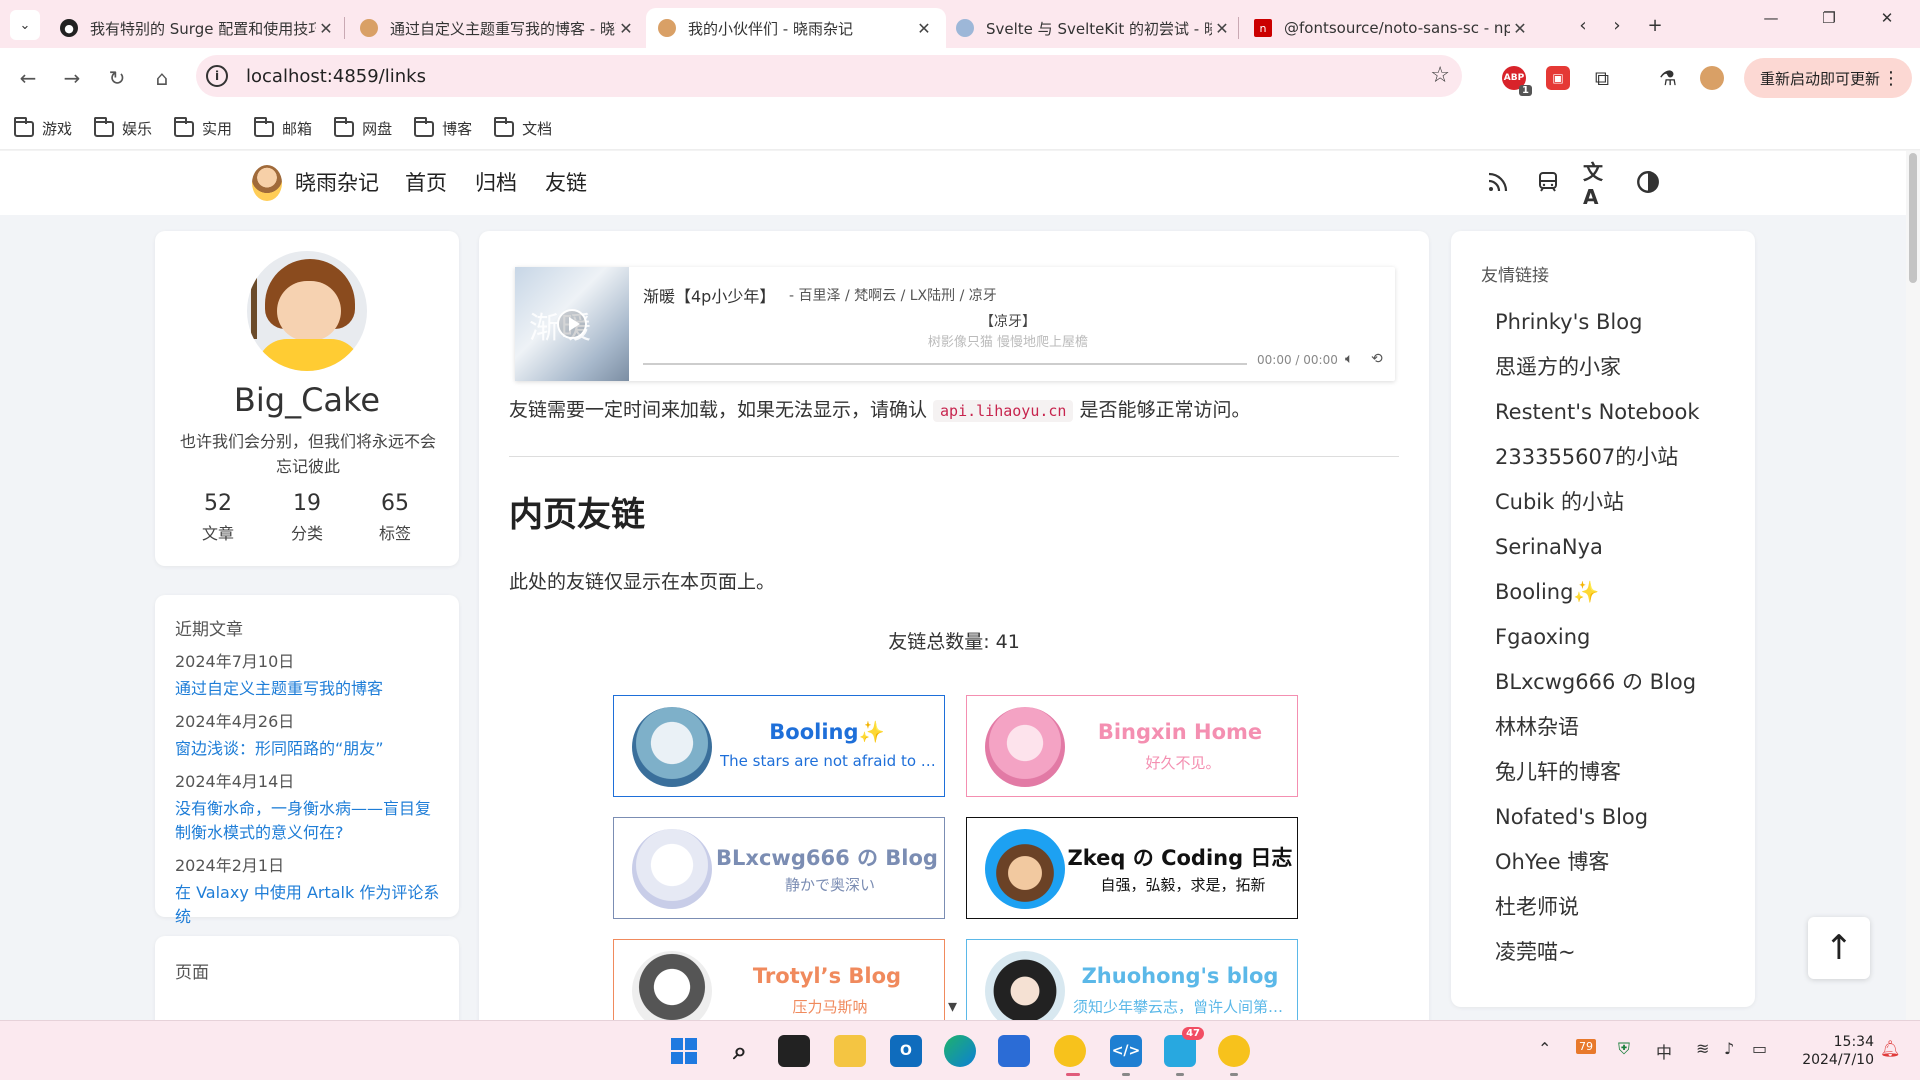 The width and height of the screenshot is (1920, 1080). I want to click on stat-posts: 52 文章, so click(218, 517).